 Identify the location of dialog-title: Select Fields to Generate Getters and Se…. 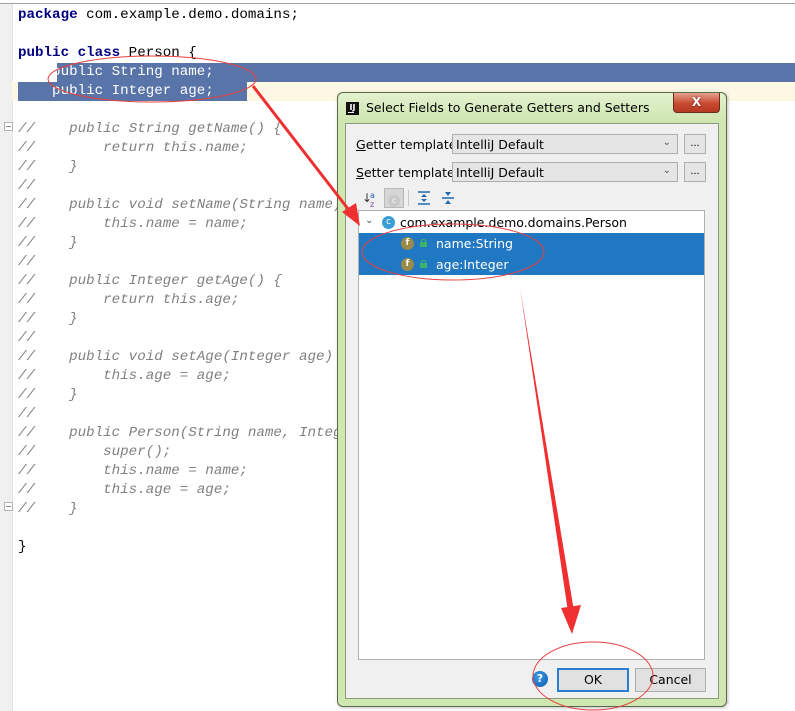
(508, 107).